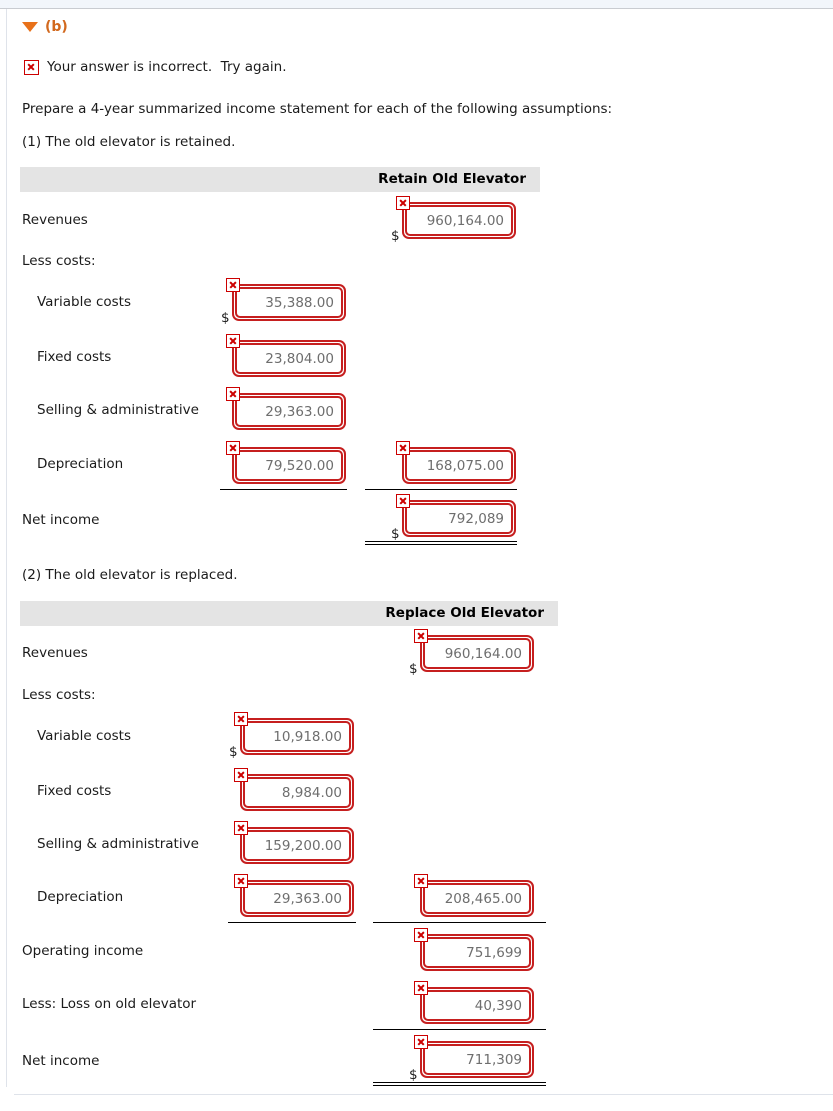  I want to click on statement-2-header-bar: Replace Old Elevator, so click(289, 613).